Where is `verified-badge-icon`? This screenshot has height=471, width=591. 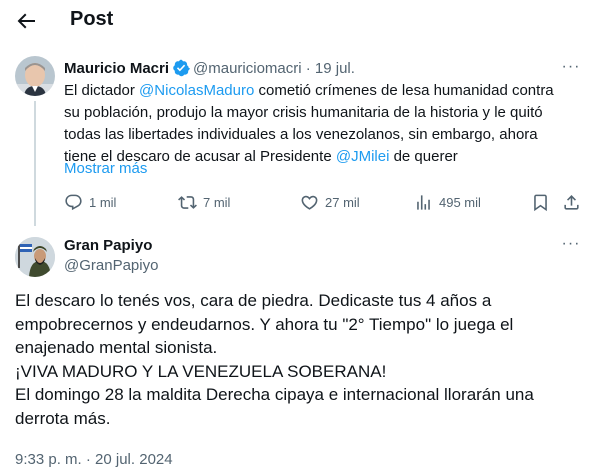 verified-badge-icon is located at coordinates (181, 68).